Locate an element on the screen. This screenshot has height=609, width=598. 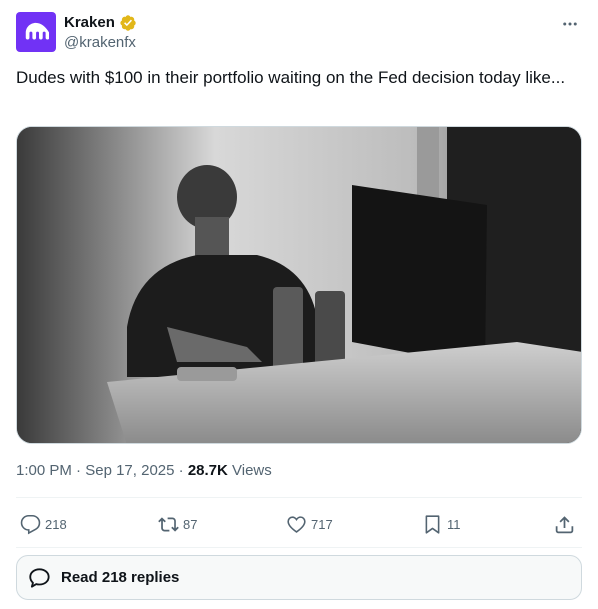
bookmark-icon is located at coordinates (432, 524).